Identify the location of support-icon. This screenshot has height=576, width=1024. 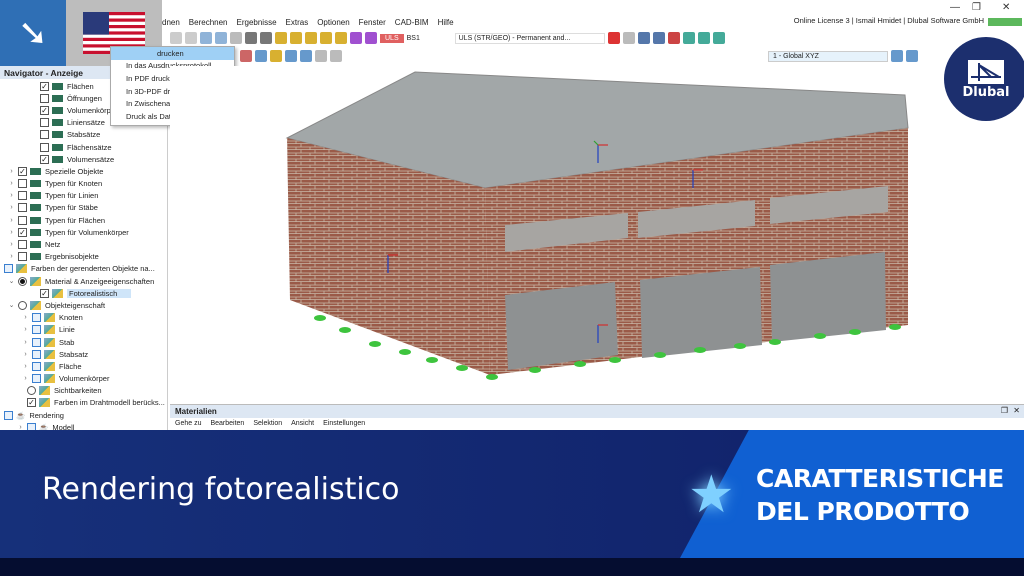
(658, 38).